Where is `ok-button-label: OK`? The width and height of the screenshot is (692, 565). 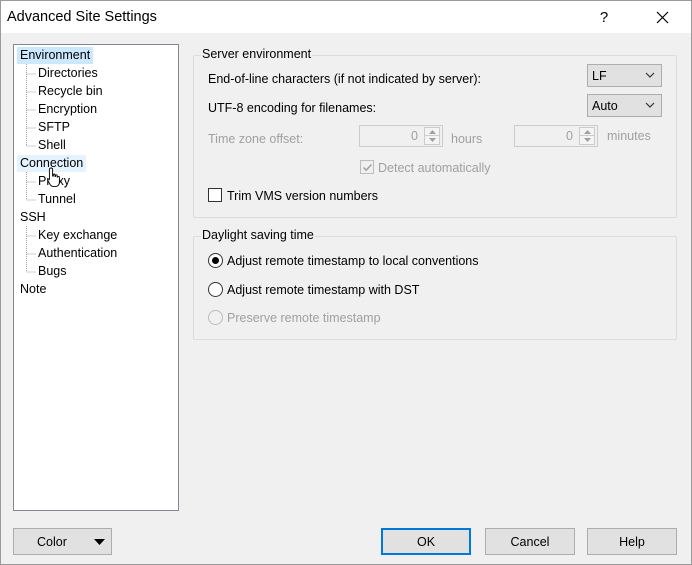
ok-button-label: OK is located at coordinates (426, 541).